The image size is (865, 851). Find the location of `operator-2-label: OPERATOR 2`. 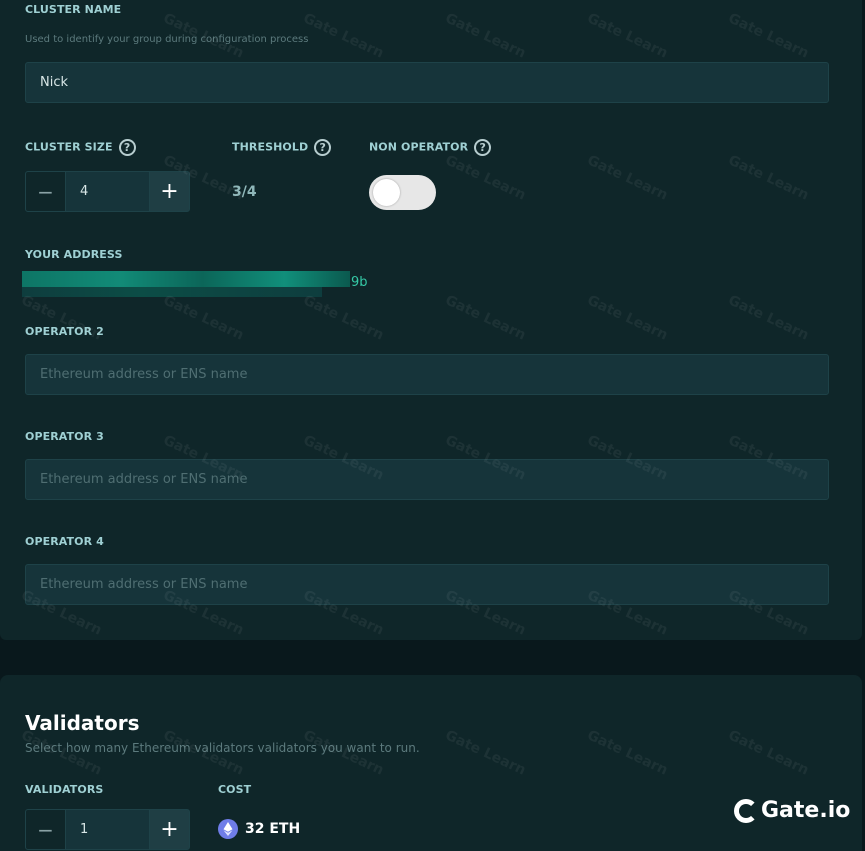

operator-2-label: OPERATOR 2 is located at coordinates (64, 331).